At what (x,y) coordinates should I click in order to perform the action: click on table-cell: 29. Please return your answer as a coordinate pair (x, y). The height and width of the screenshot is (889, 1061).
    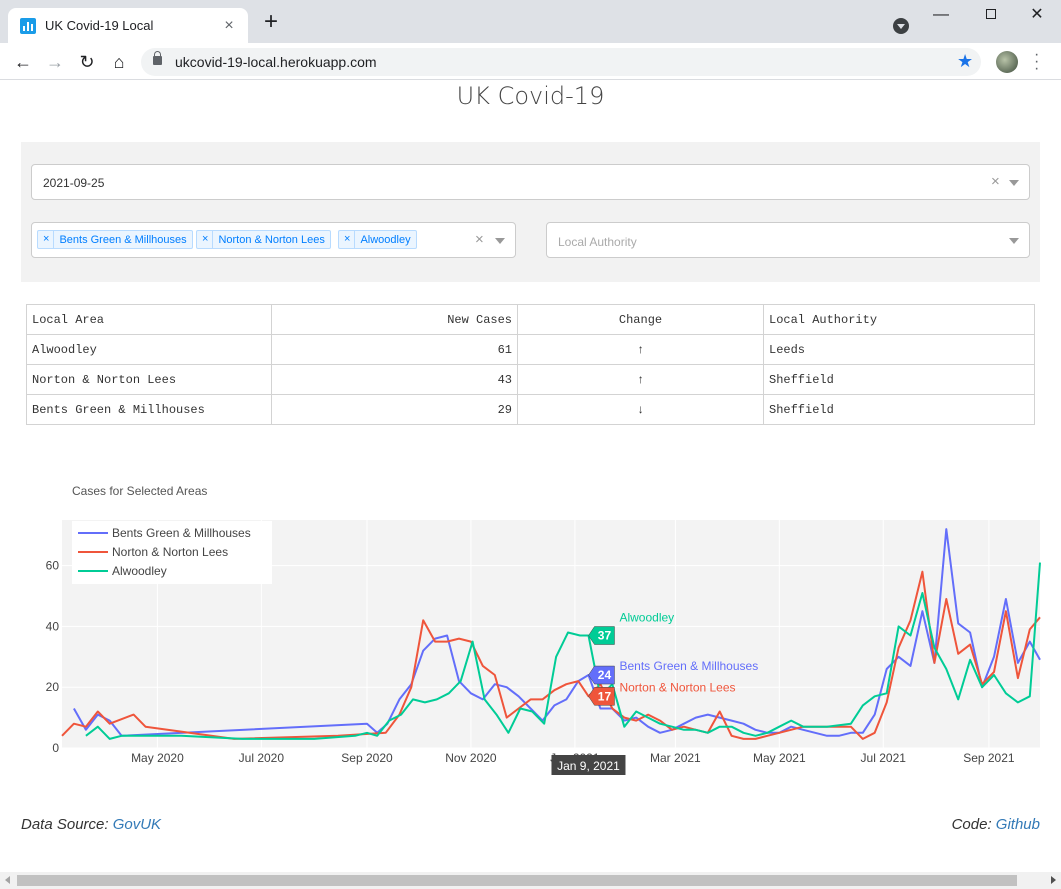
    Looking at the image, I should click on (394, 409).